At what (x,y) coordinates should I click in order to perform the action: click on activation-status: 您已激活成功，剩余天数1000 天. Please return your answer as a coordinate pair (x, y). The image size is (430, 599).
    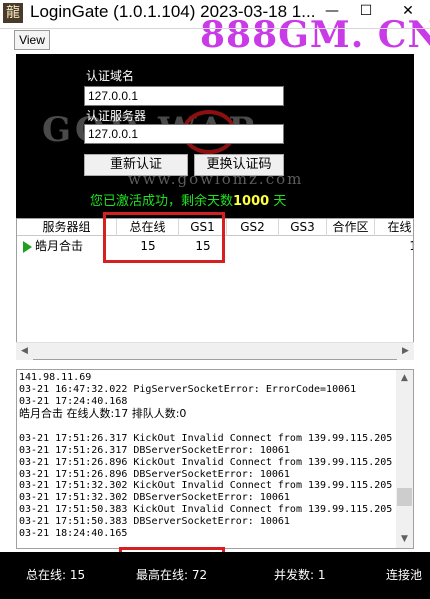
    Looking at the image, I should click on (188, 199).